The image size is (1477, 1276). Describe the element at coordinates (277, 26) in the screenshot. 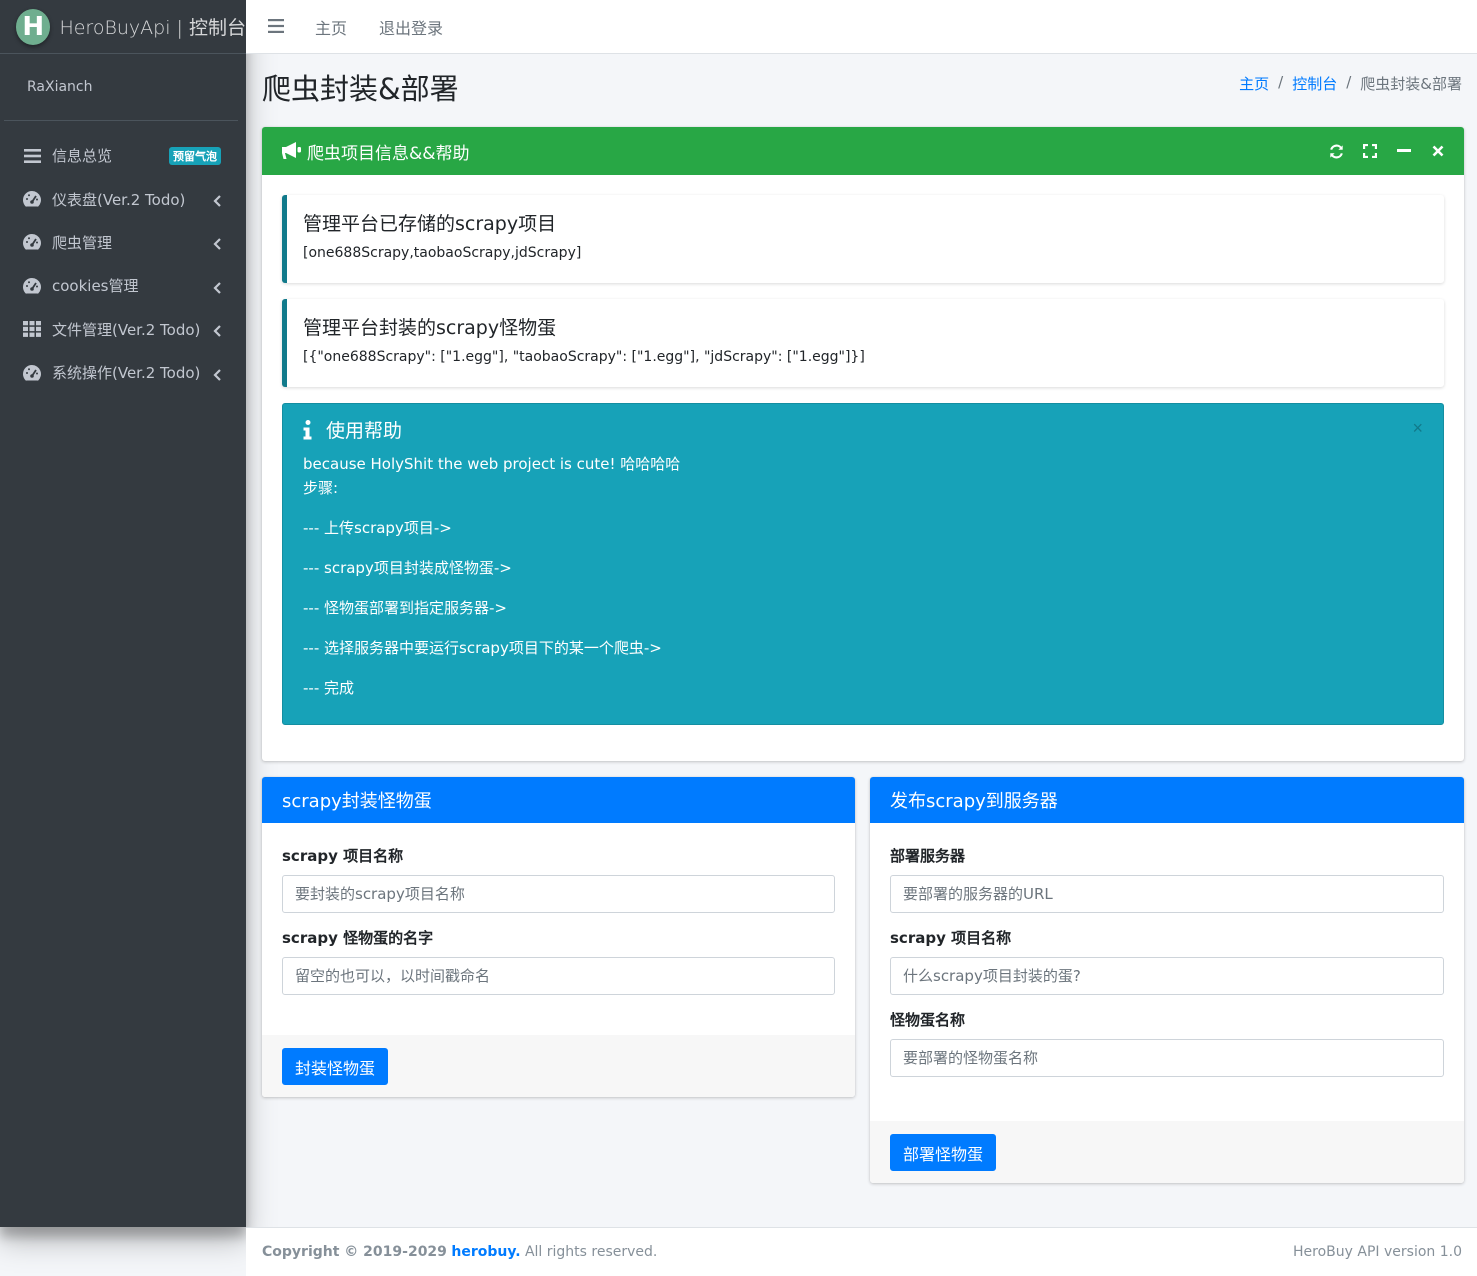

I see `menu-toggle-icon` at that location.